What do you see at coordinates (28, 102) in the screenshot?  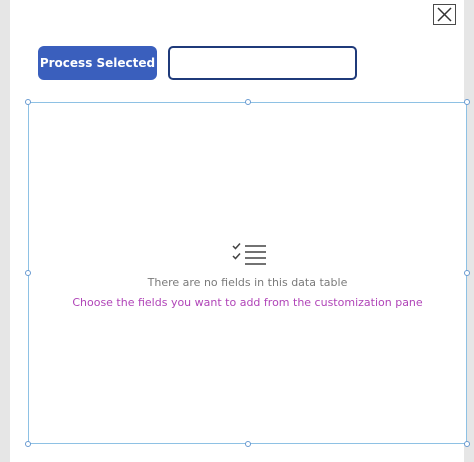 I see `resize-handle-top-left` at bounding box center [28, 102].